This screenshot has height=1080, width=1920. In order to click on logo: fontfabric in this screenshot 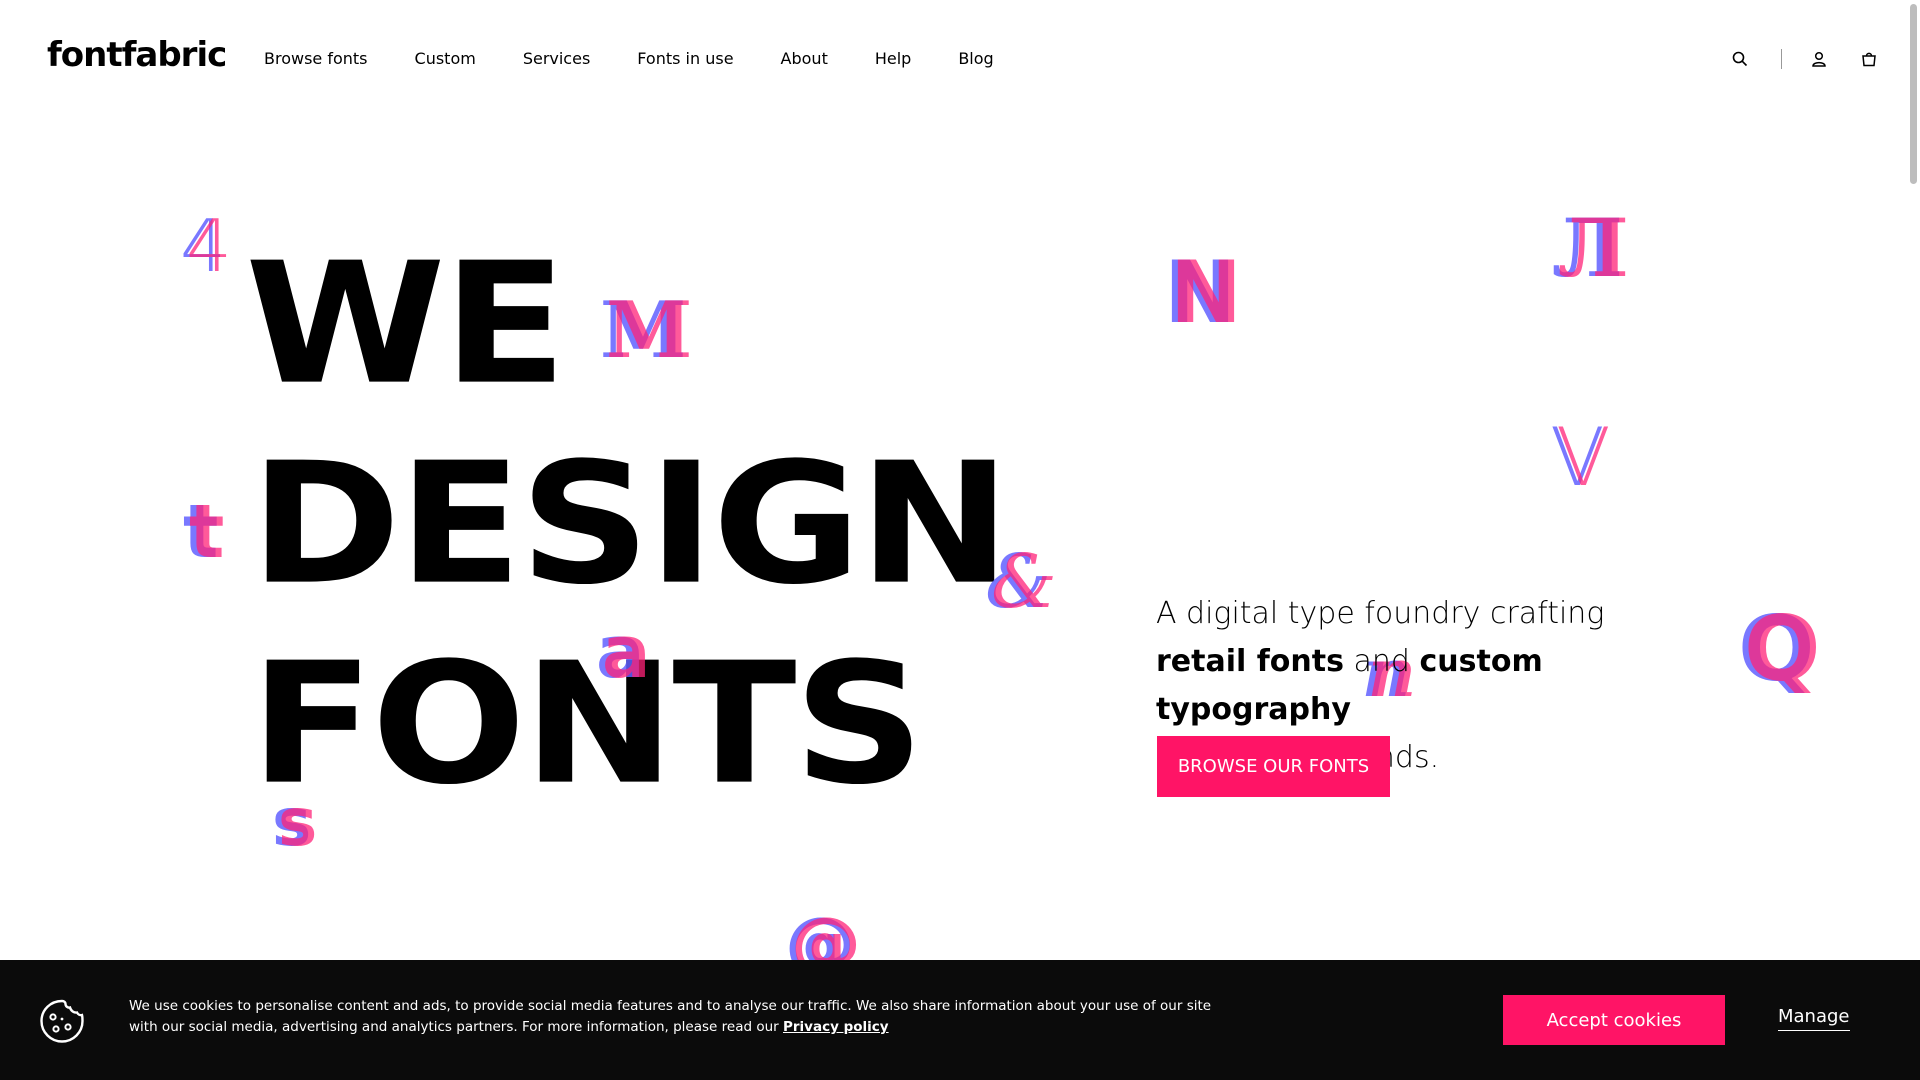, I will do `click(137, 55)`.